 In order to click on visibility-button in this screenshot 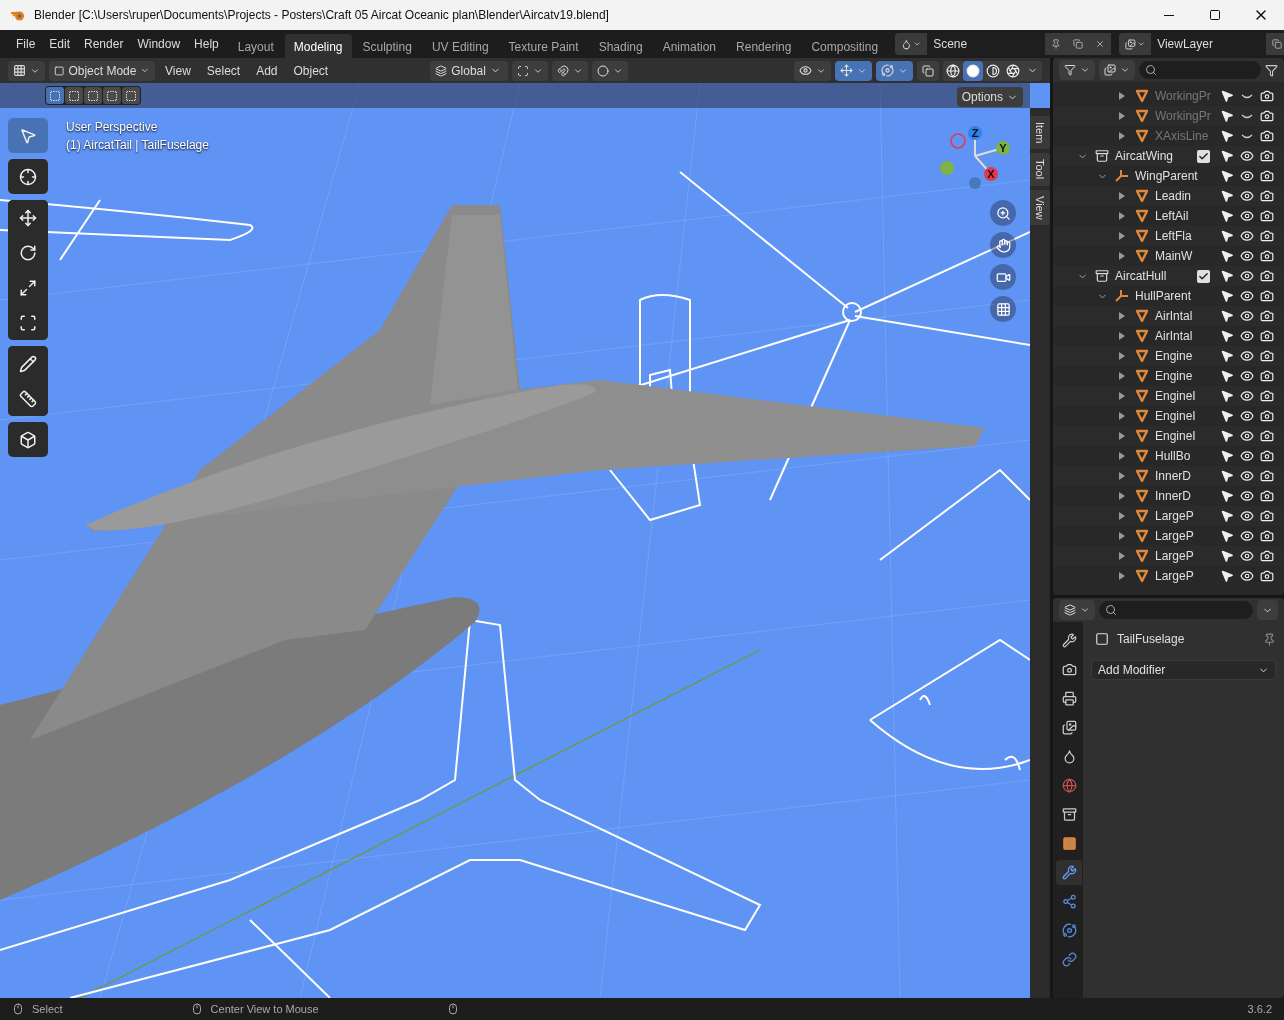, I will do `click(812, 70)`.